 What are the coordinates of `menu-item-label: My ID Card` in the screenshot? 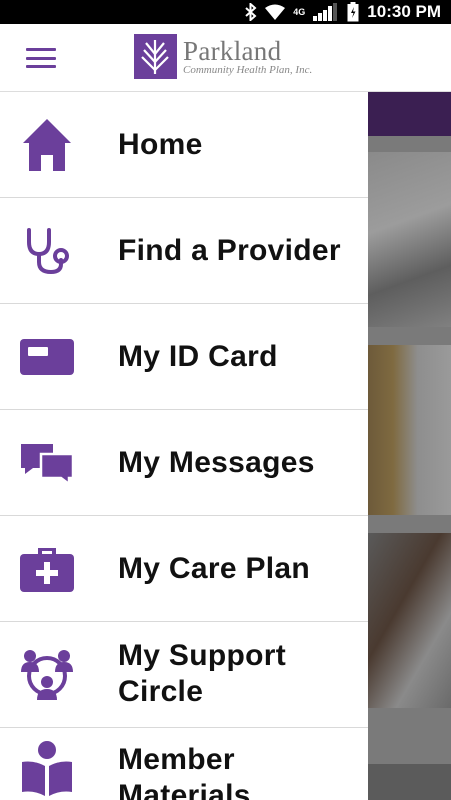 It's located at (198, 356).